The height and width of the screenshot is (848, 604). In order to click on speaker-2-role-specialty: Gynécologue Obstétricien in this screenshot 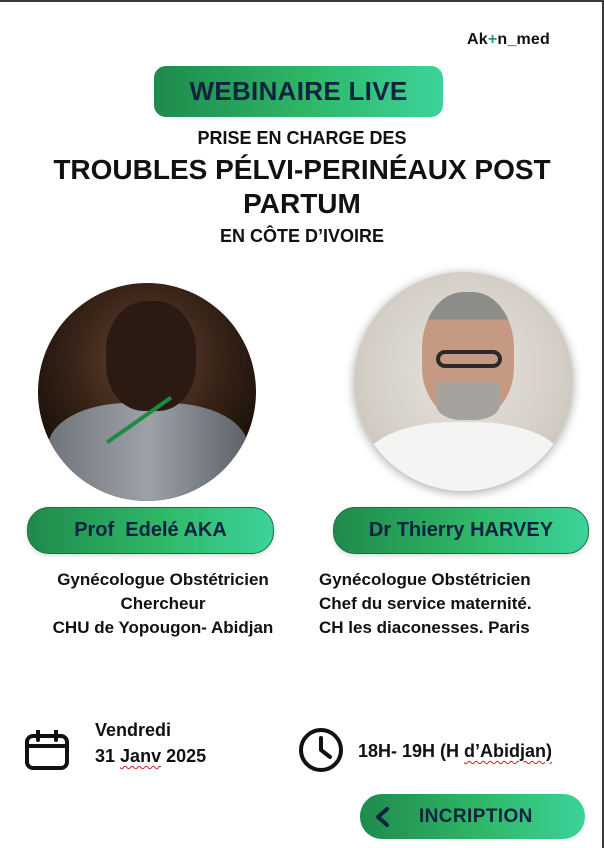, I will do `click(425, 579)`.